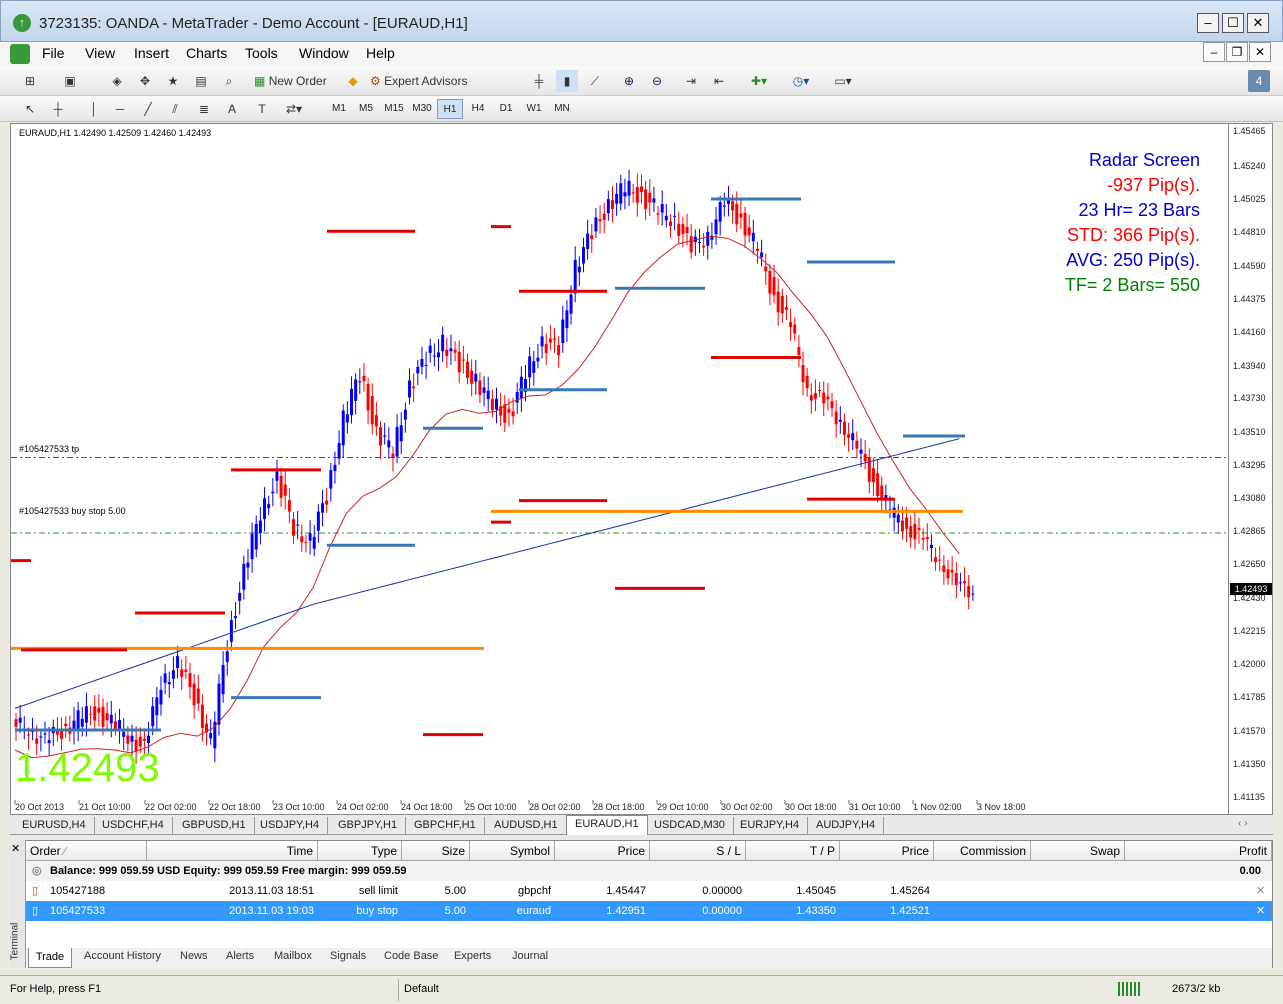 The height and width of the screenshot is (1004, 1283). What do you see at coordinates (478, 109) in the screenshot?
I see `timeframe-h4: H4` at bounding box center [478, 109].